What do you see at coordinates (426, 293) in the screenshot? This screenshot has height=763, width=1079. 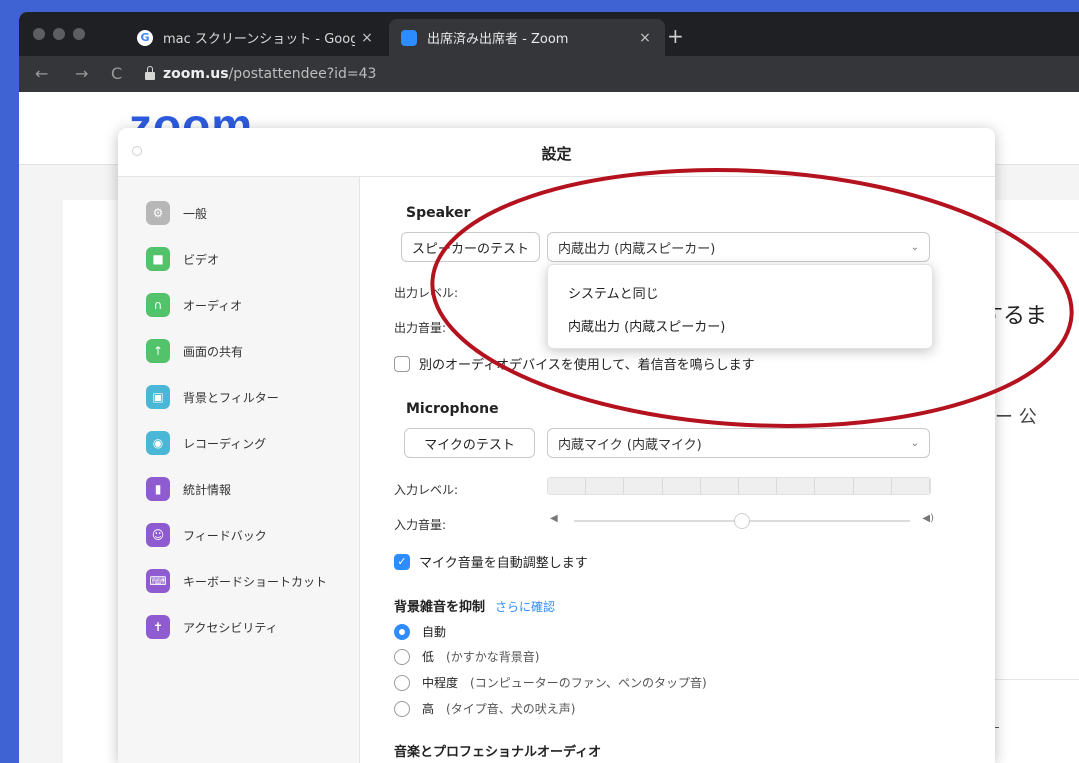 I see `output-level-label: 出力レベル:` at bounding box center [426, 293].